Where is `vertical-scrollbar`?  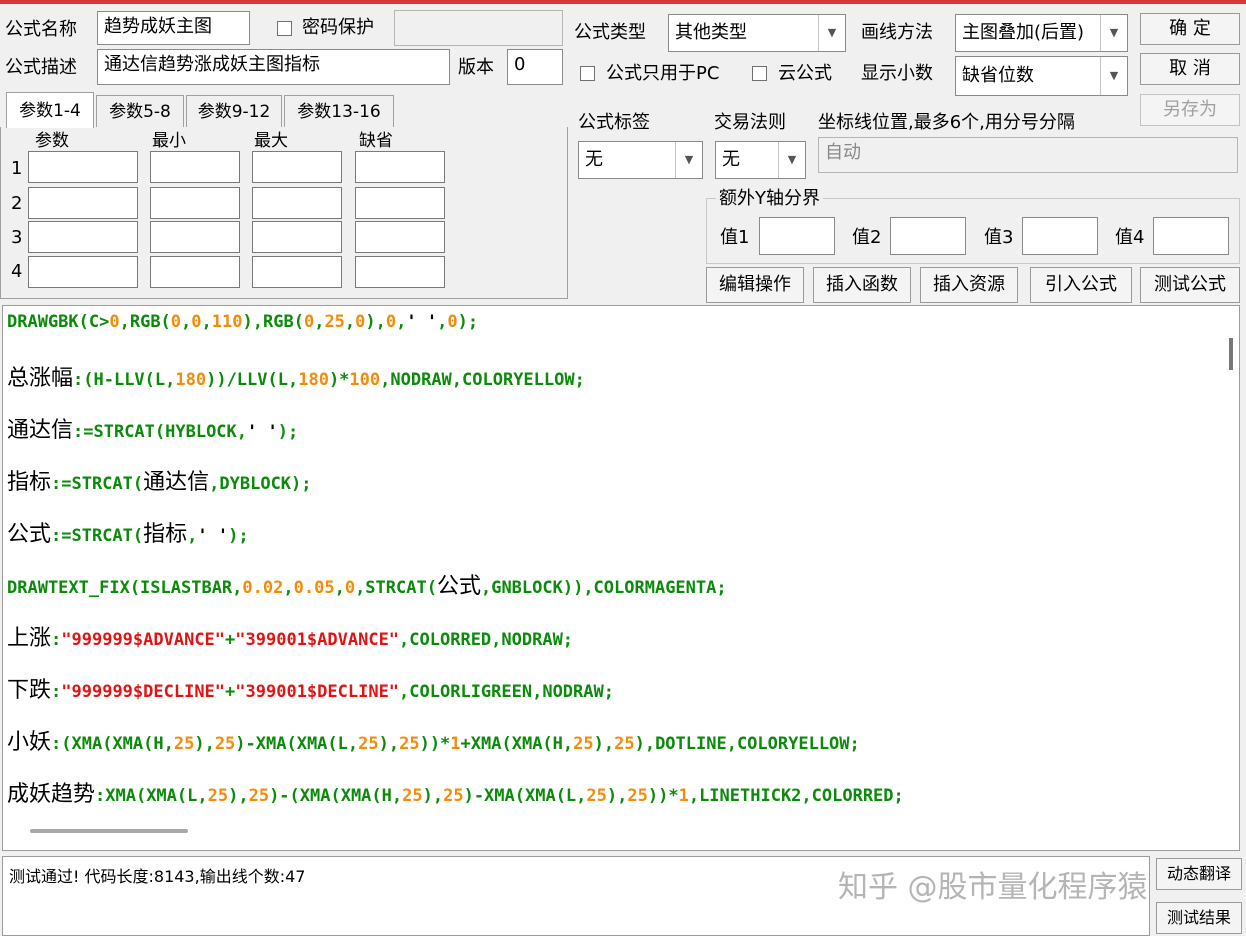
vertical-scrollbar is located at coordinates (1231, 354).